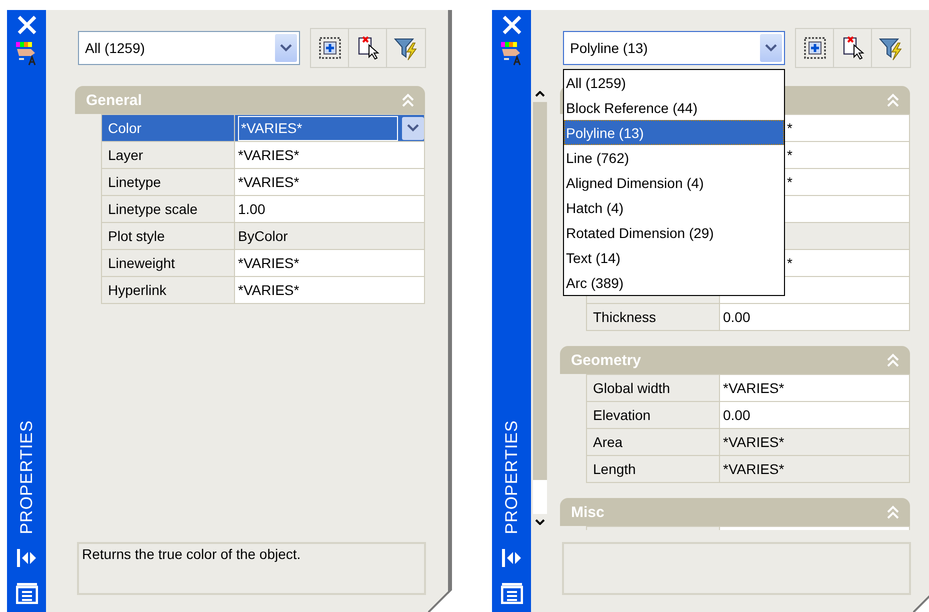  Describe the element at coordinates (329, 209) in the screenshot. I see `property-value: 1.00` at that location.